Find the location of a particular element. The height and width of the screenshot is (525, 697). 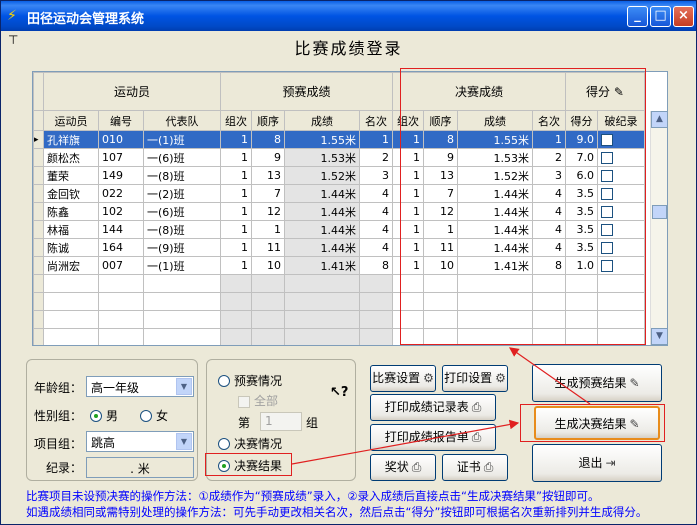

prelim-status-radio: 预赛情况 is located at coordinates (250, 380).